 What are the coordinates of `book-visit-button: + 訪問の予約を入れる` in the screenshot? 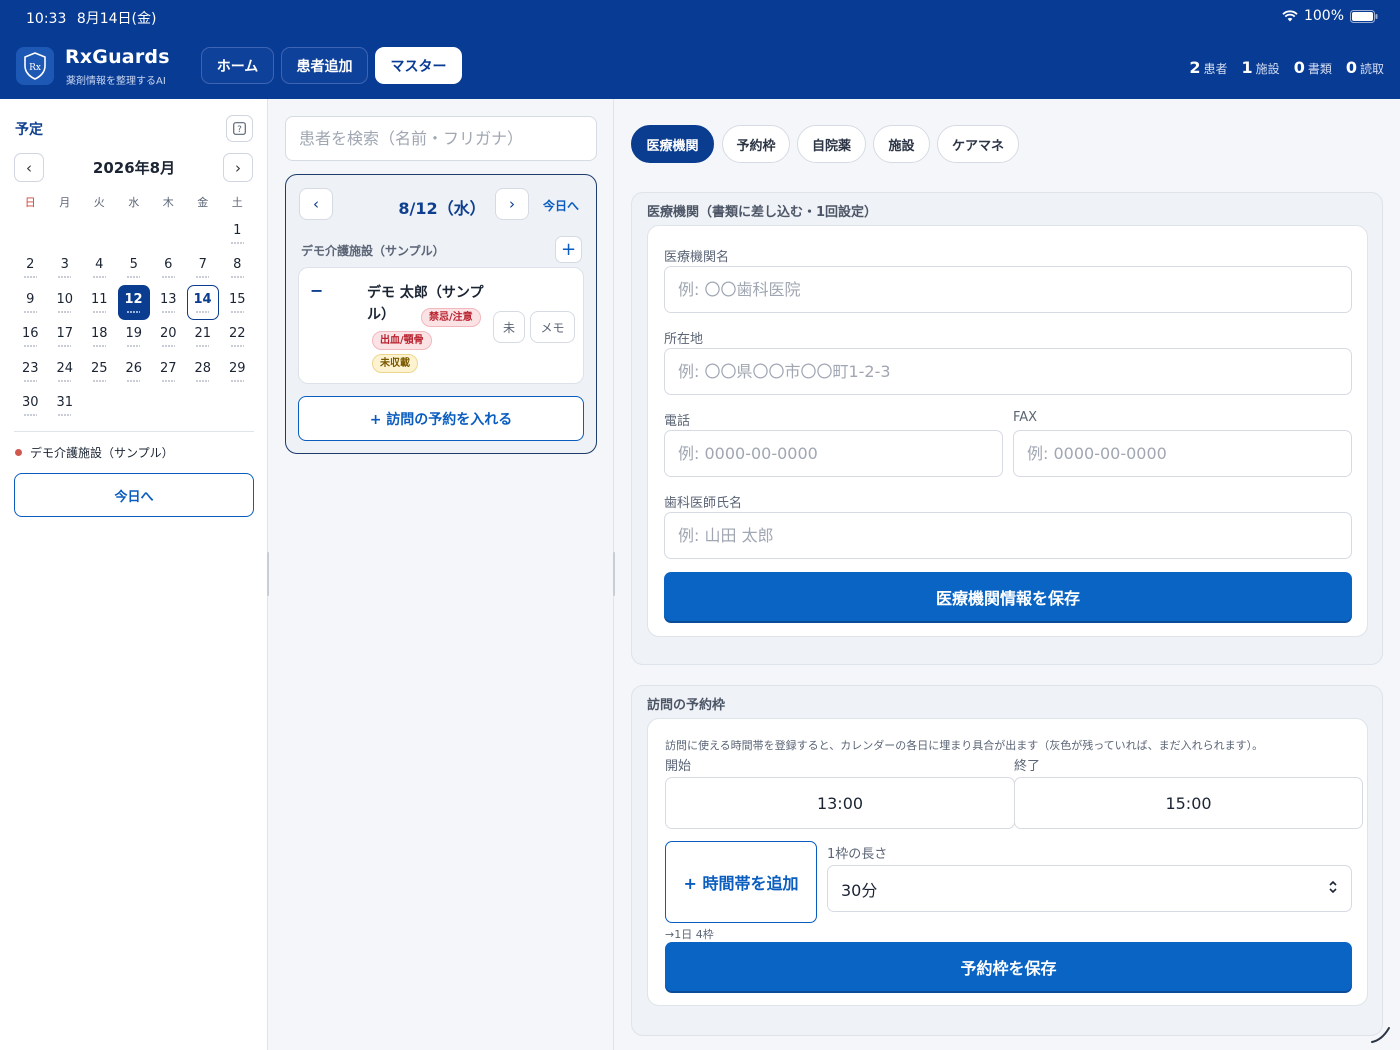 It's located at (441, 418).